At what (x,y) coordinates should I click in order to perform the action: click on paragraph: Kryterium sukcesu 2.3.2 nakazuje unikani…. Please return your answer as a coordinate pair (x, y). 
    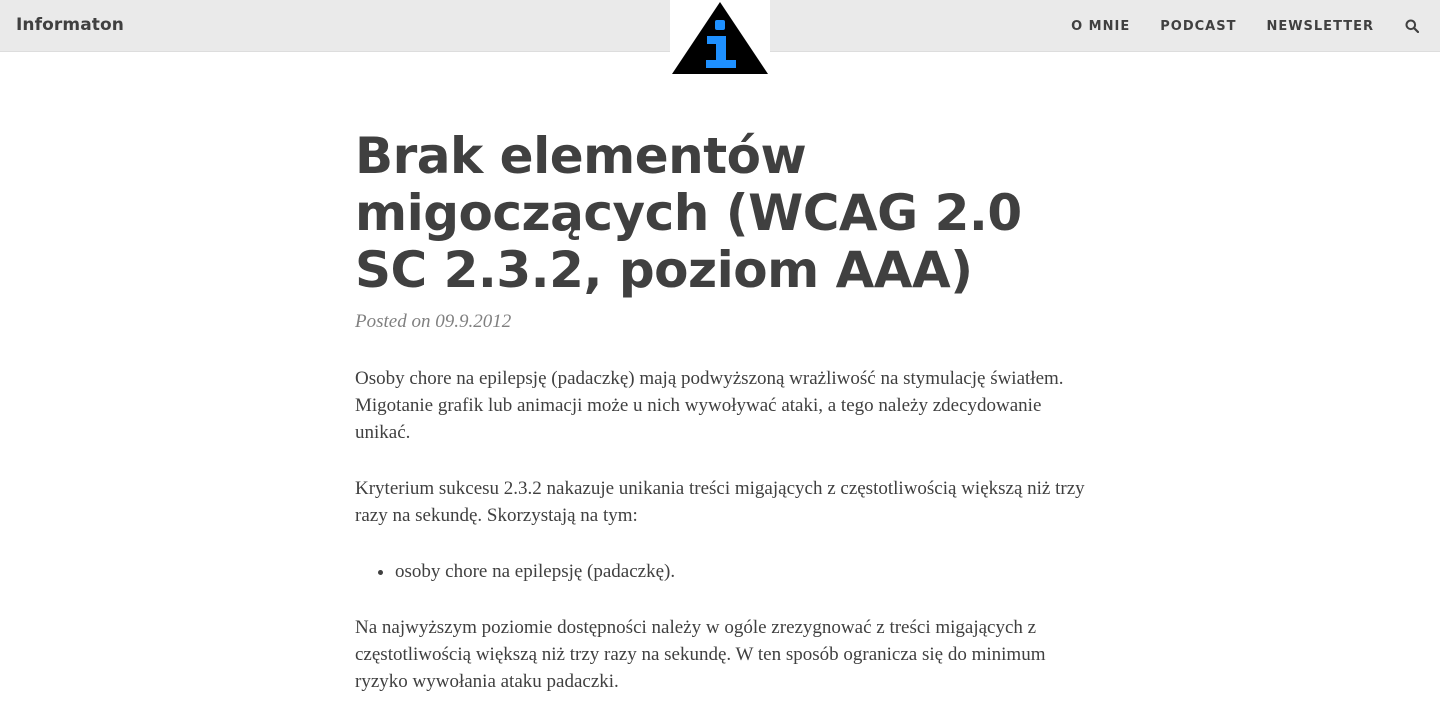
    Looking at the image, I should click on (720, 502).